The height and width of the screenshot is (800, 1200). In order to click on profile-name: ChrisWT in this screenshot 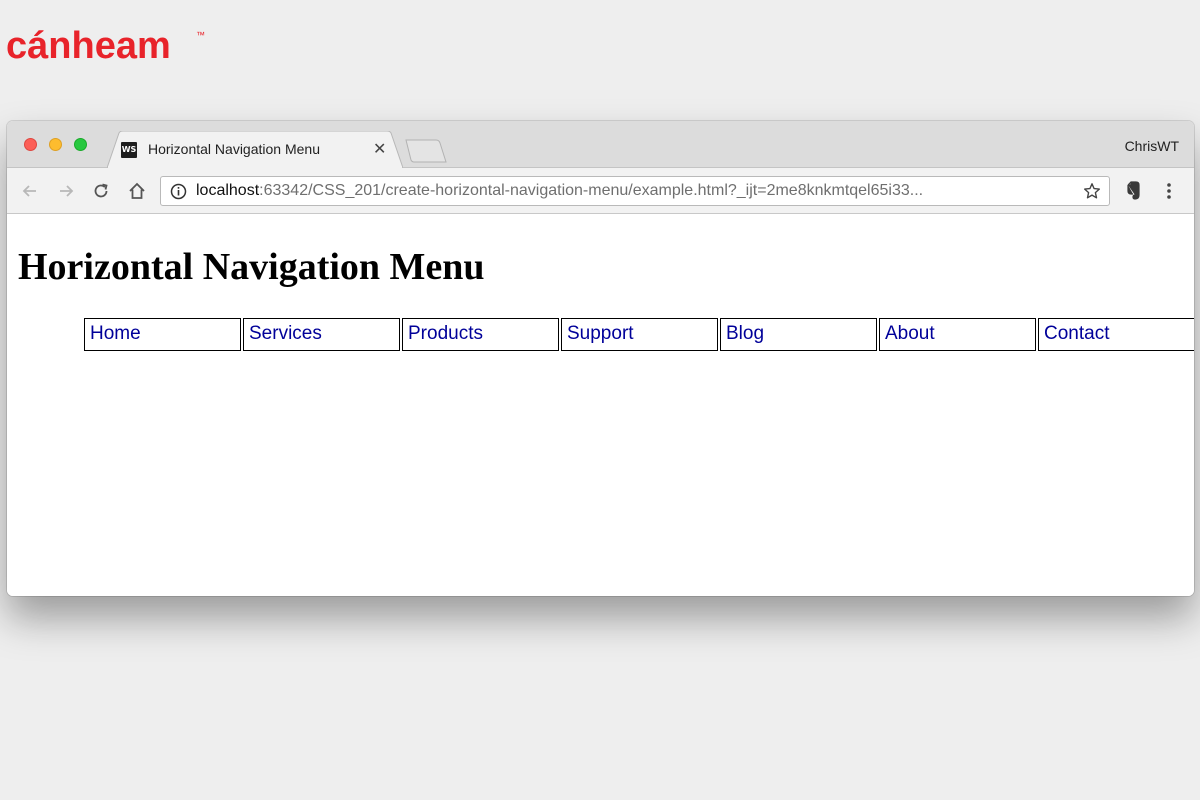, I will do `click(1152, 146)`.